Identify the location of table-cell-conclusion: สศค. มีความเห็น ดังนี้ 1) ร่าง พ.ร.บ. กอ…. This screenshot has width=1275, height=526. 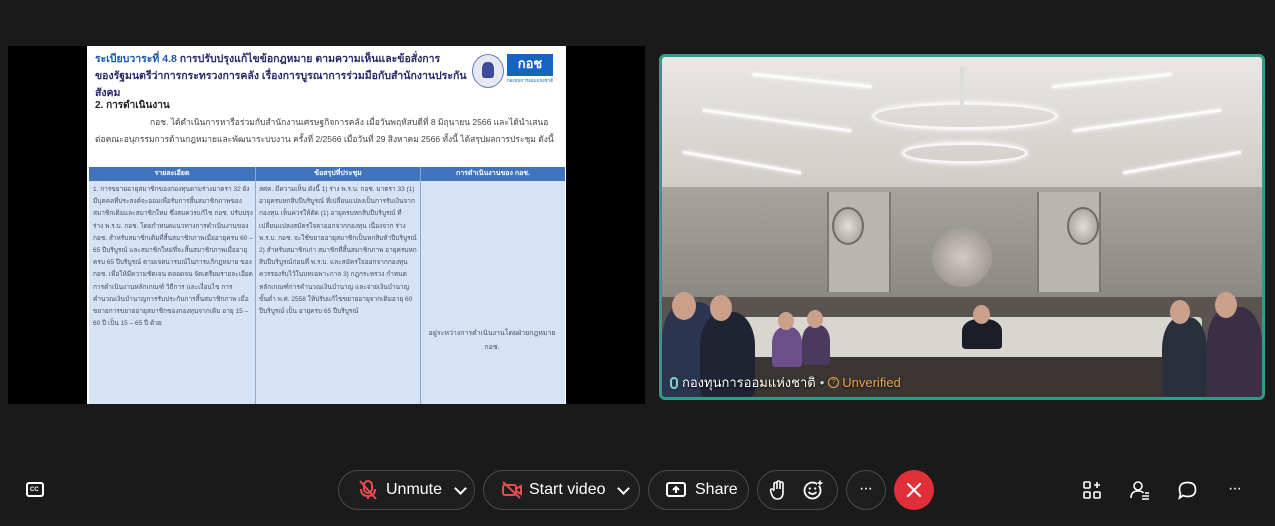
(338, 251).